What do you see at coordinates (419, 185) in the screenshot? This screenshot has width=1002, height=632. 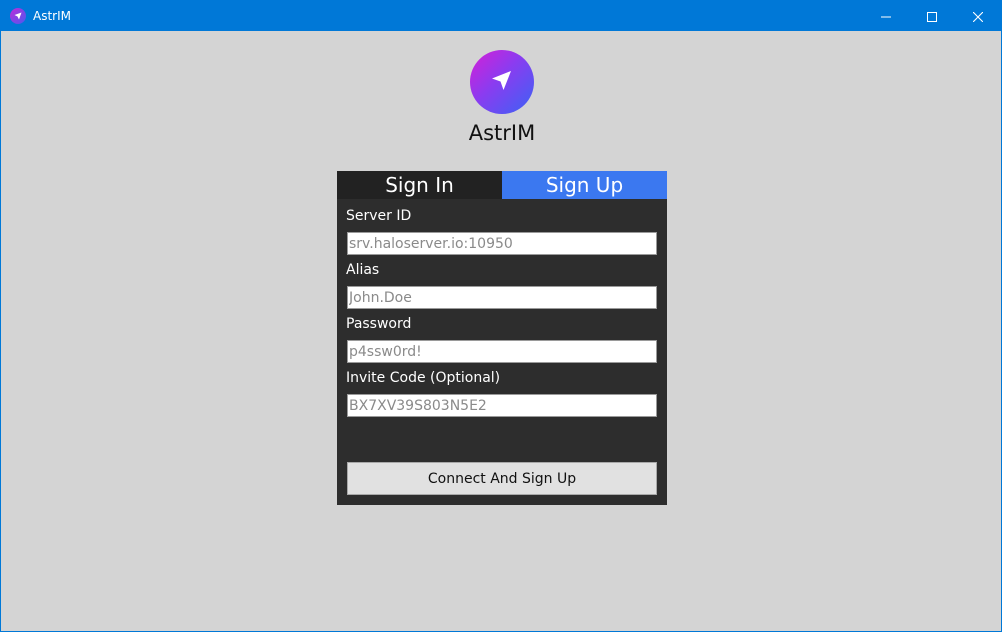 I see `tab-sign-in: Sign In` at bounding box center [419, 185].